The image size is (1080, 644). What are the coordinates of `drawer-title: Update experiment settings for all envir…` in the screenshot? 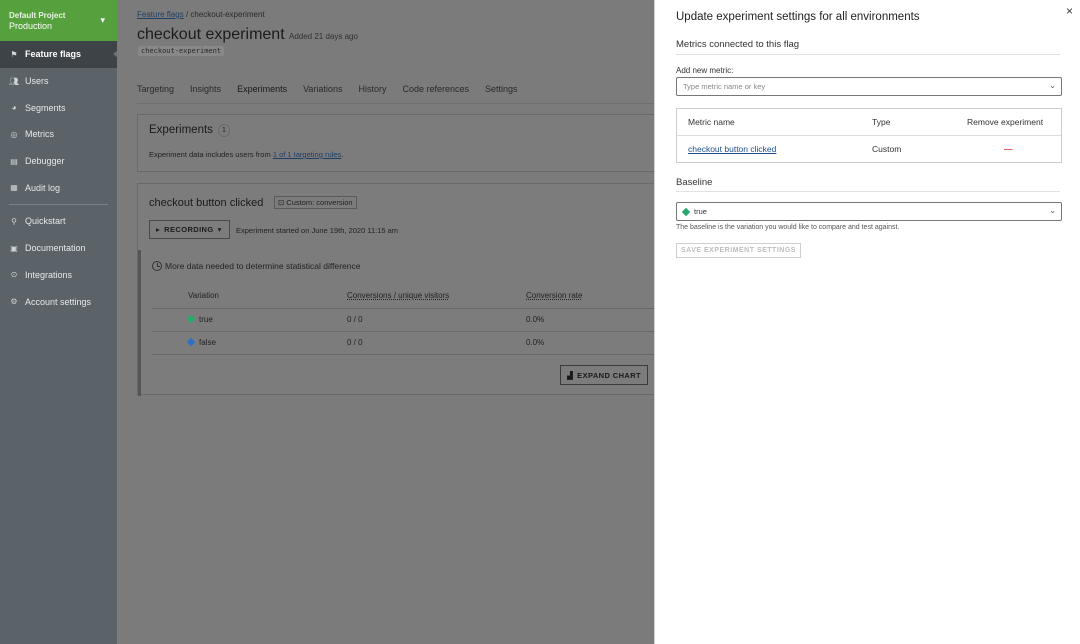 It's located at (798, 17).